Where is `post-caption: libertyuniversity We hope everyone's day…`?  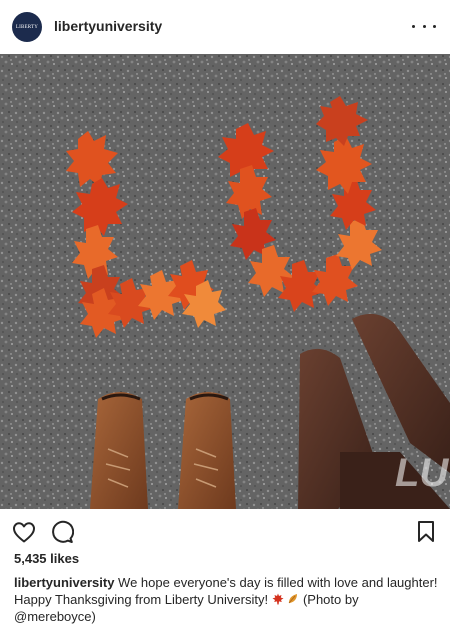 post-caption: libertyuniversity We hope everyone's day… is located at coordinates (226, 599).